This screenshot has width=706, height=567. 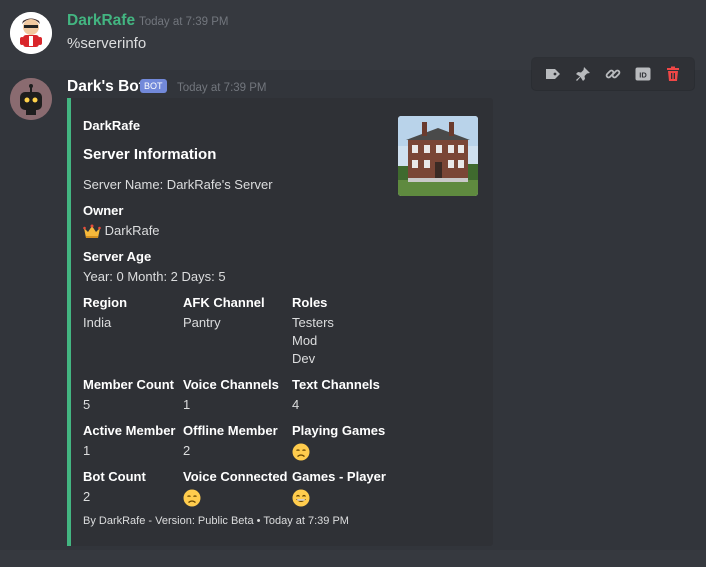 I want to click on id-icon: ID, so click(x=643, y=74).